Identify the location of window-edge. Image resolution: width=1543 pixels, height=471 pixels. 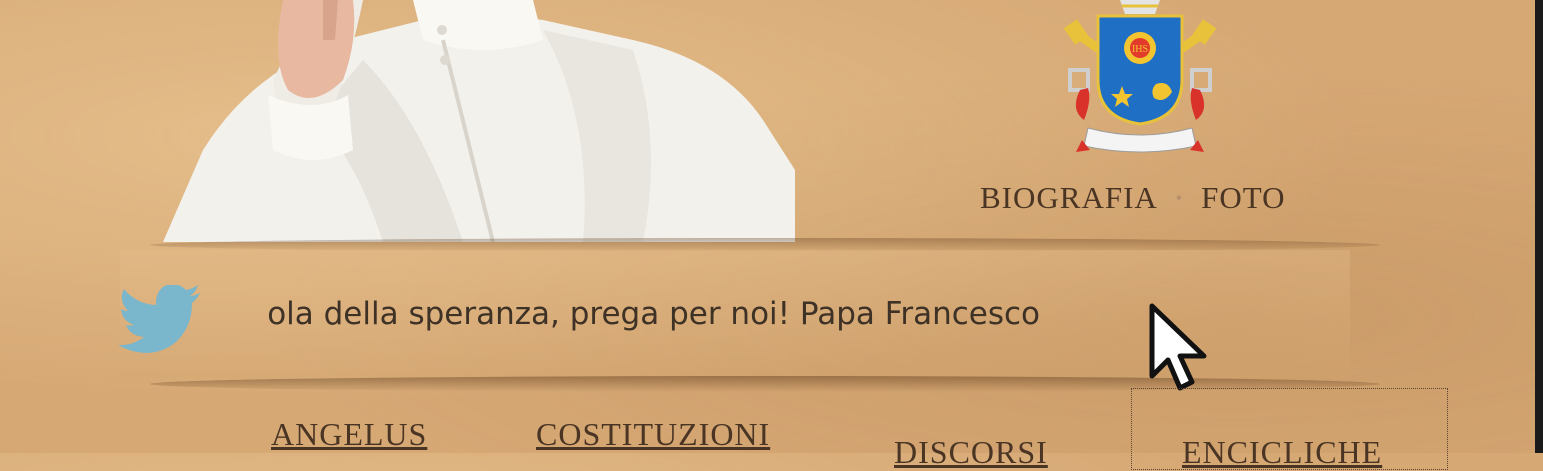
(1539, 226).